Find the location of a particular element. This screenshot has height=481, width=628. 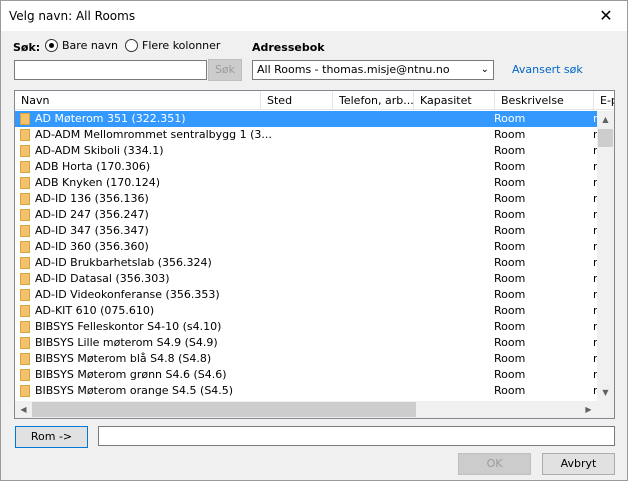

radio-dot is located at coordinates (131, 45).